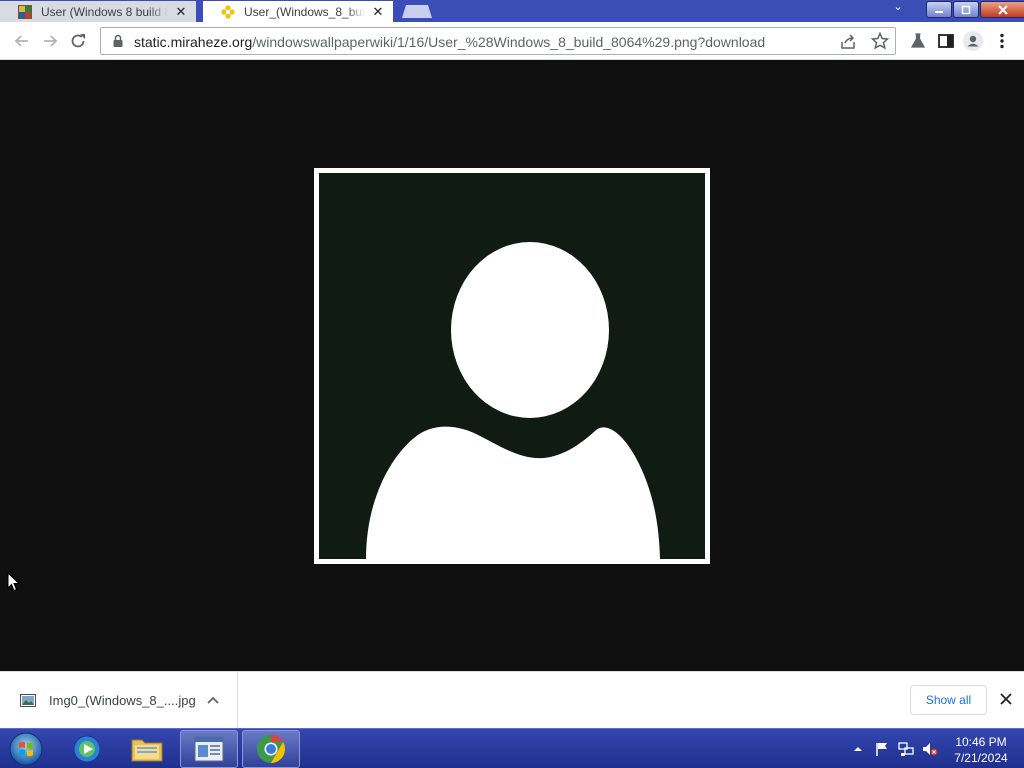 Image resolution: width=1024 pixels, height=768 pixels. Describe the element at coordinates (118, 41) in the screenshot. I see `lock-icon` at that location.